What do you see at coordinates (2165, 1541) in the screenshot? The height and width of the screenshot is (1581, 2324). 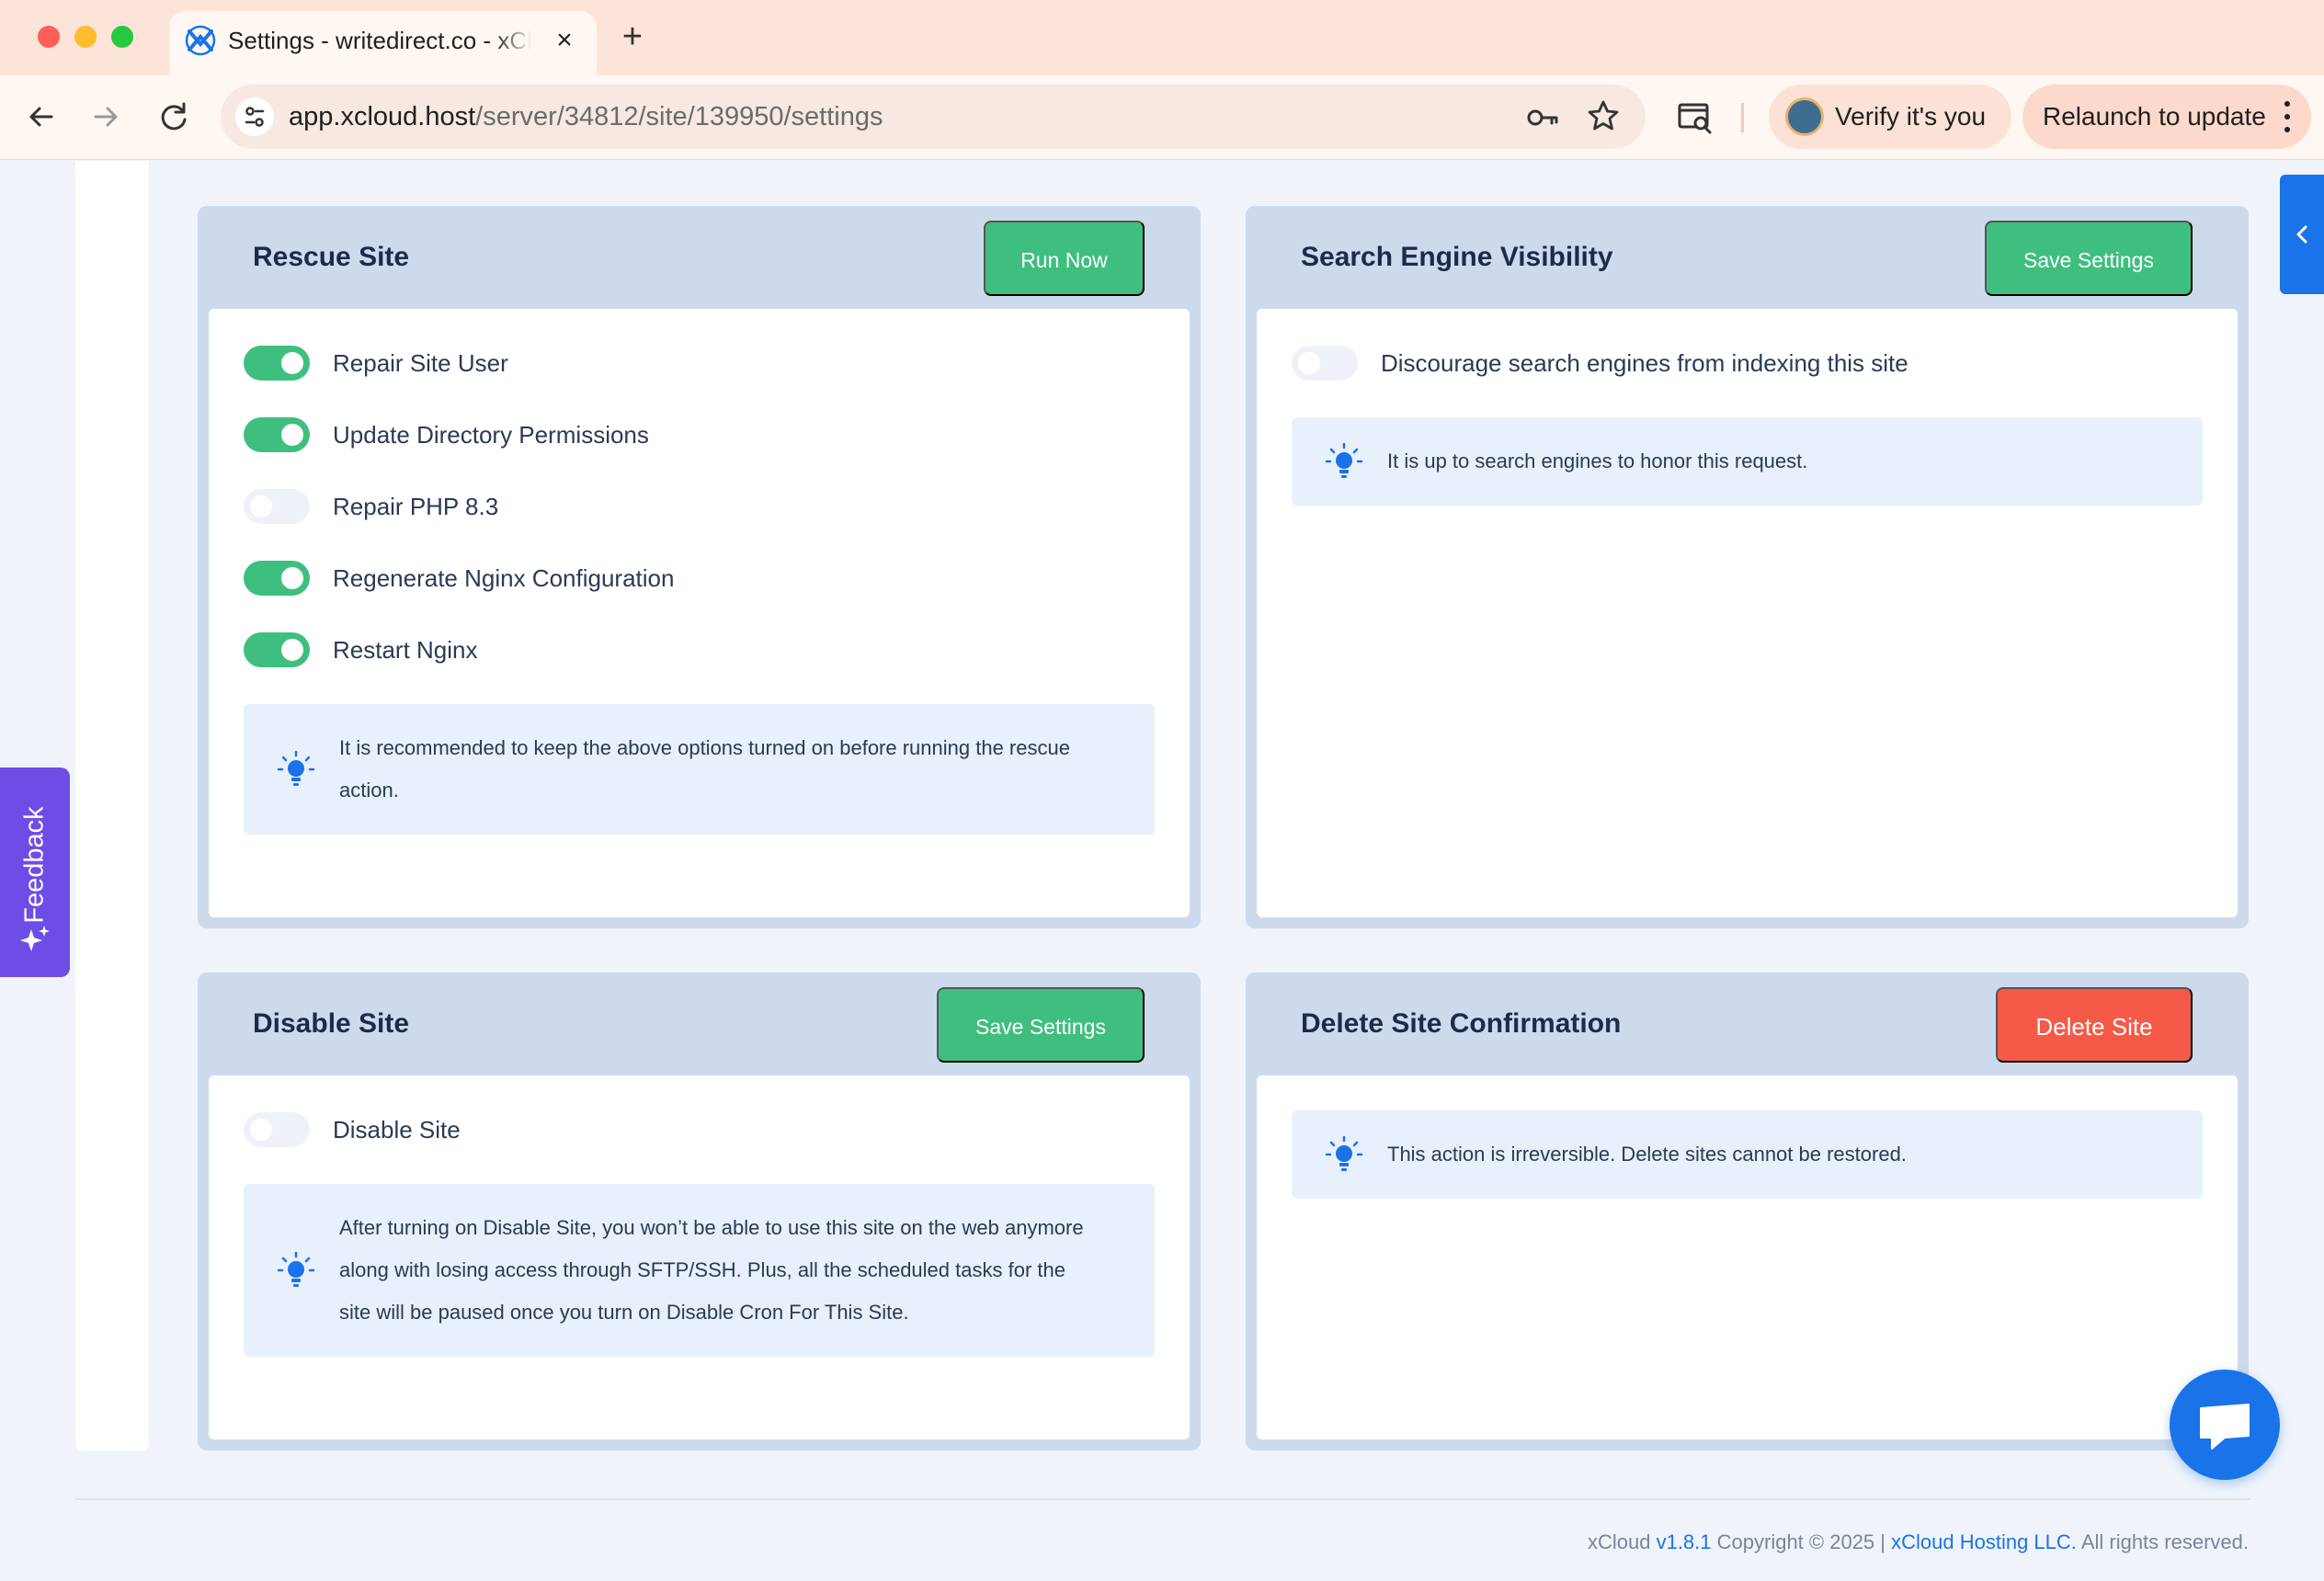 I see `footer-rights: All rights reserved.` at bounding box center [2165, 1541].